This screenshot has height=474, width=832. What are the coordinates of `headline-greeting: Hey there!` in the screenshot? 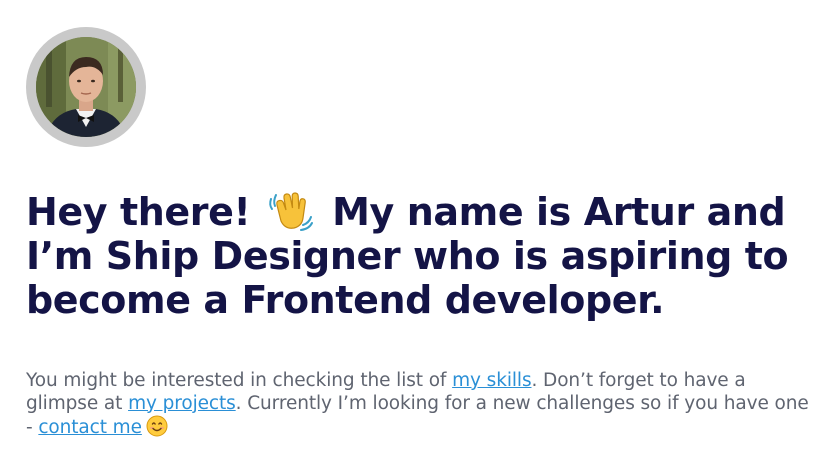 It's located at (138, 212).